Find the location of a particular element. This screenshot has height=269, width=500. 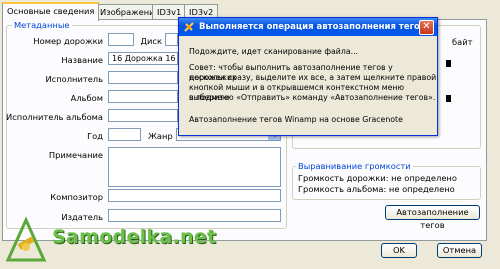

metadata-legend: Метаданные is located at coordinates (42, 25).